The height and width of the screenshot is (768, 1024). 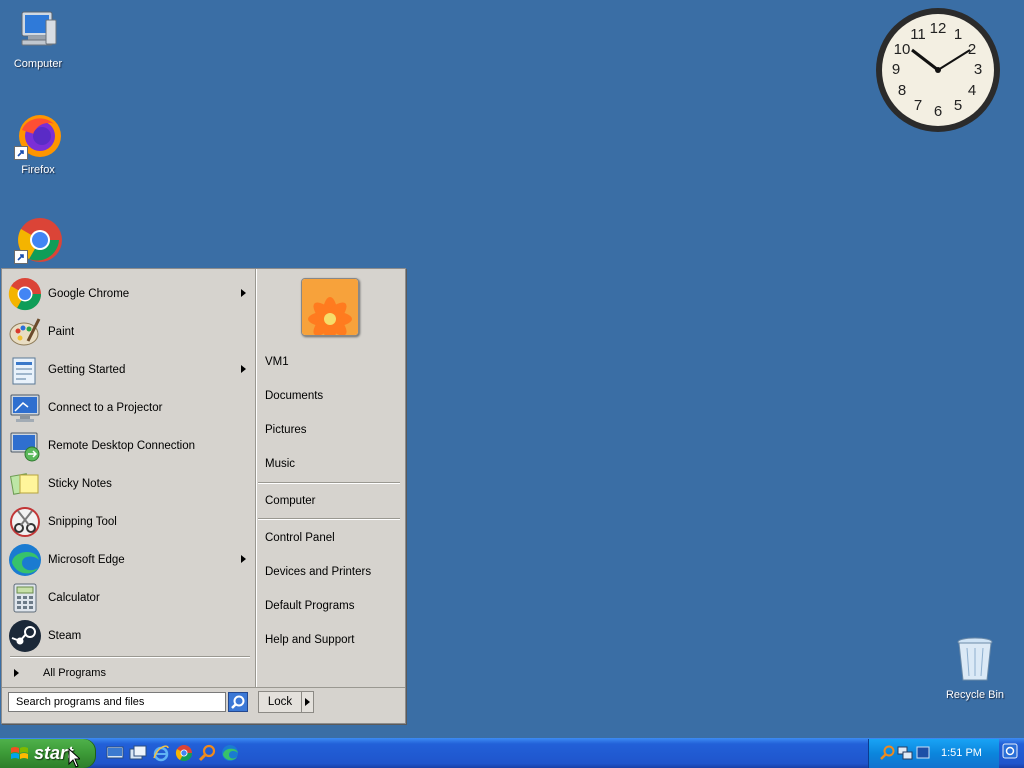 I want to click on svg-text: 12, so click(x=938, y=28).